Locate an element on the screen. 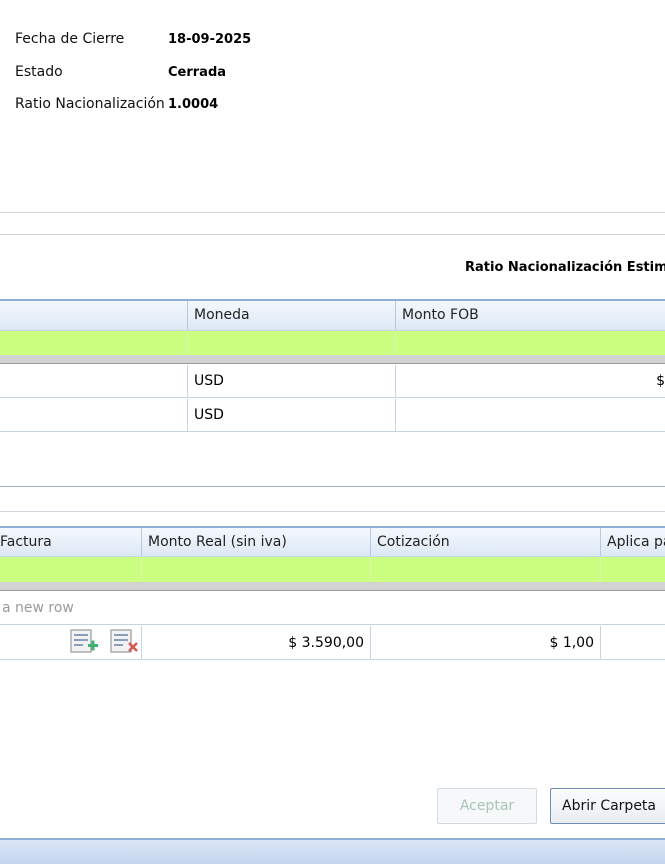 This screenshot has width=665, height=864. table-row: USD $ is located at coordinates (332, 381).